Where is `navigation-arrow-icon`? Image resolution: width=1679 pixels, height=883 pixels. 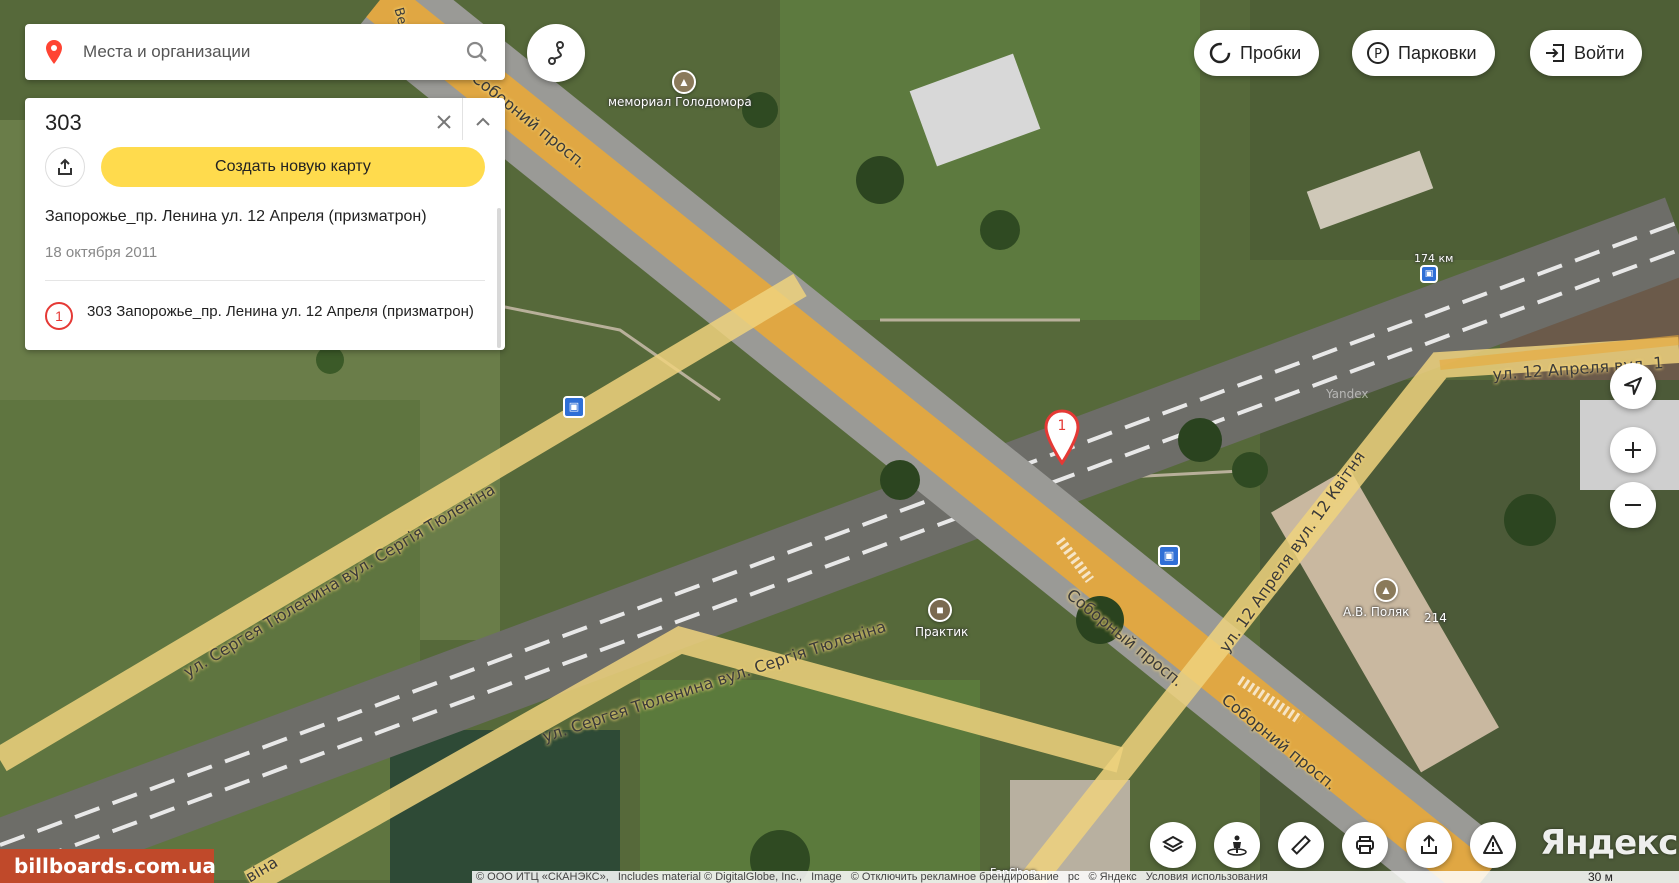 navigation-arrow-icon is located at coordinates (1633, 386).